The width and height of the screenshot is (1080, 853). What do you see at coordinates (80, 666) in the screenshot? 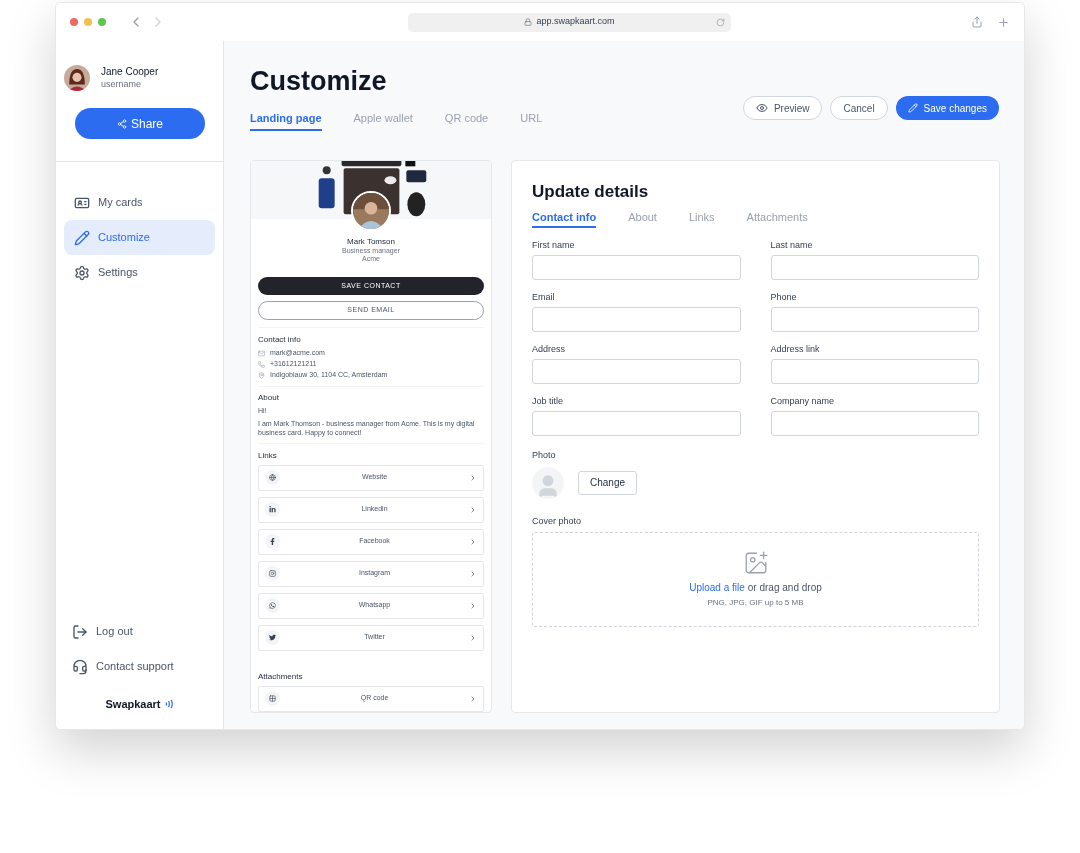
I see `headset-icon` at bounding box center [80, 666].